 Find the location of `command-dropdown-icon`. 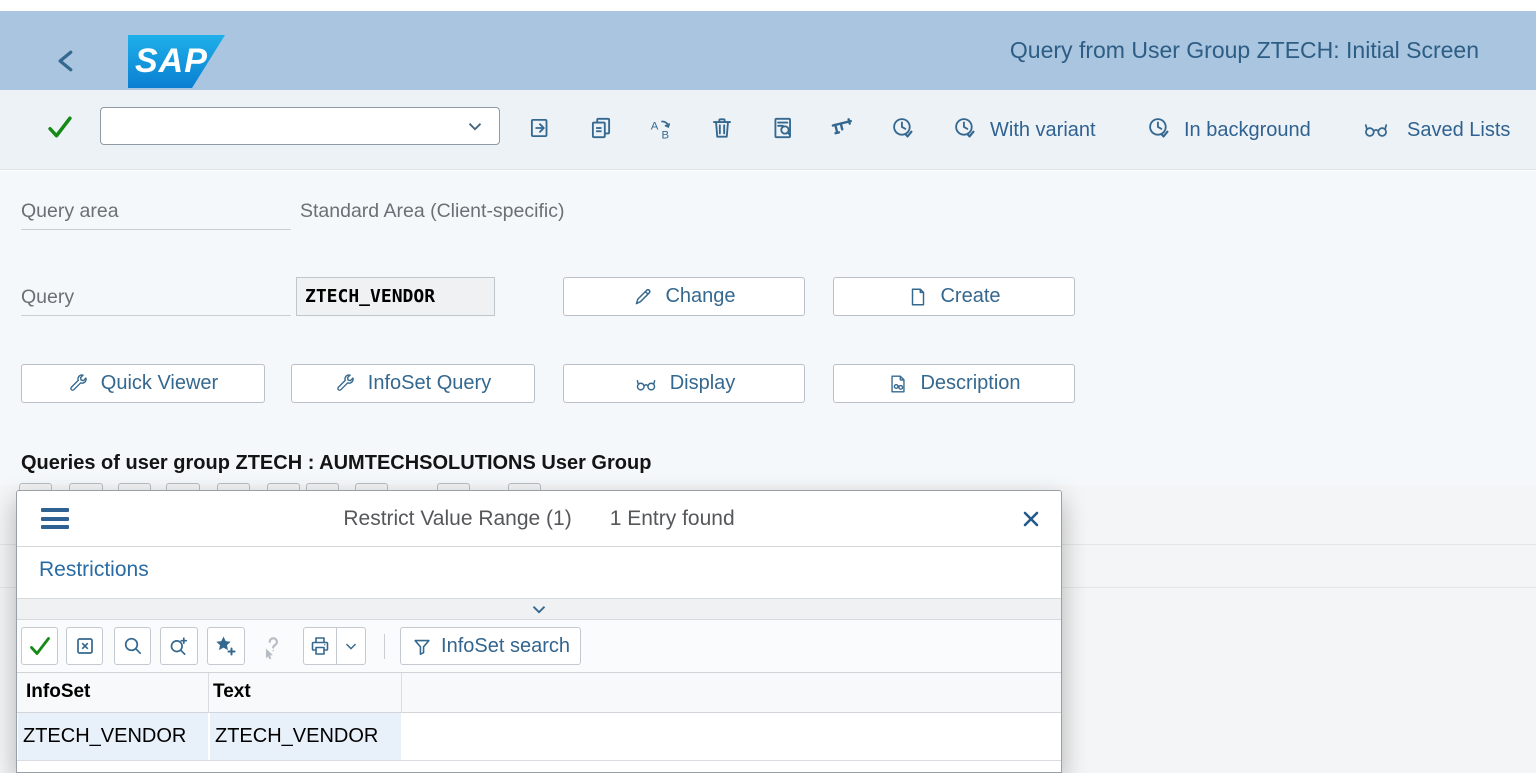

command-dropdown-icon is located at coordinates (475, 126).